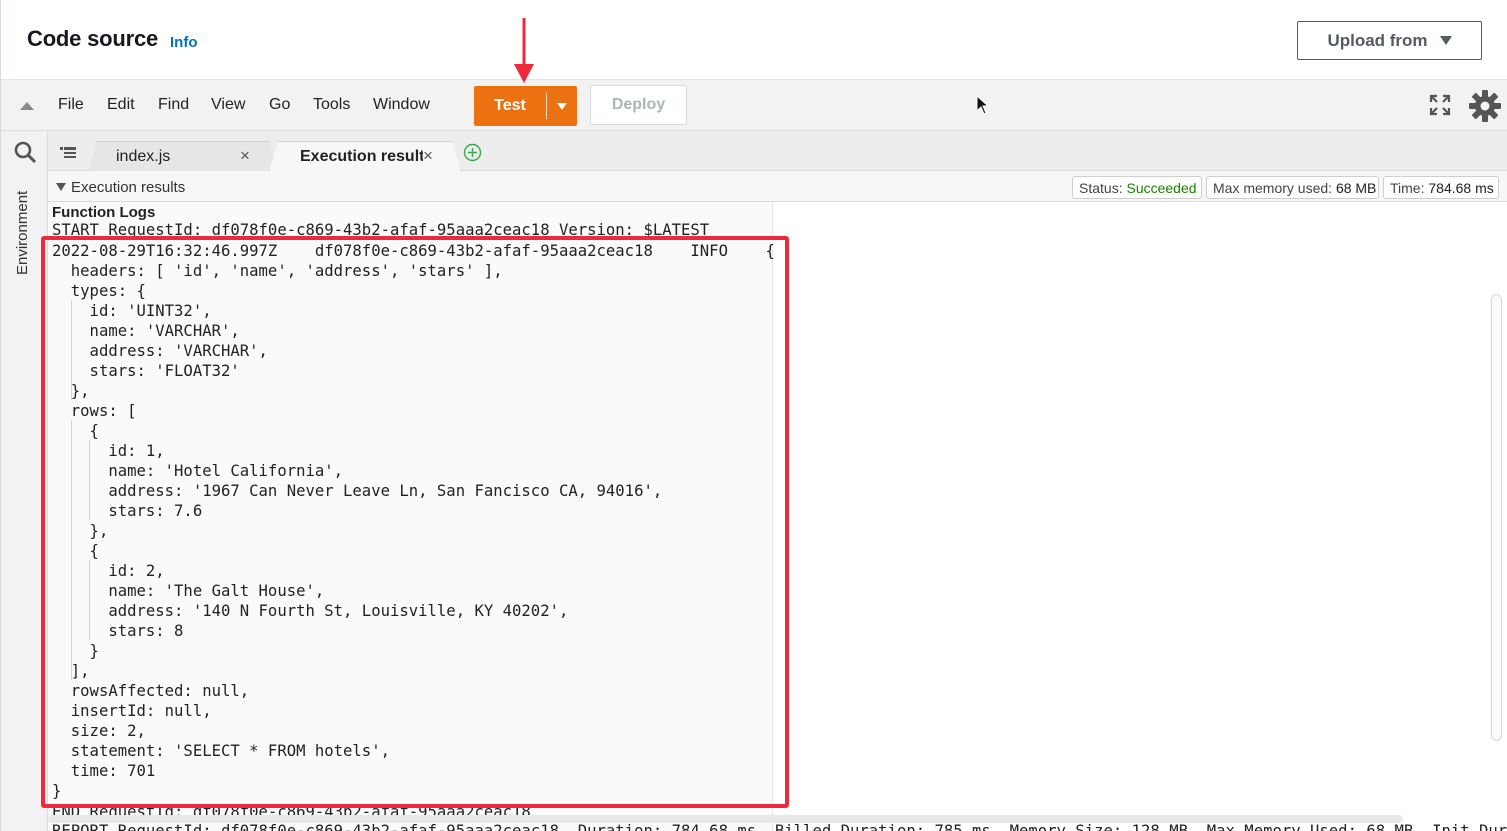  What do you see at coordinates (754, 40) in the screenshot?
I see `panel-header: Code source Info Upload from` at bounding box center [754, 40].